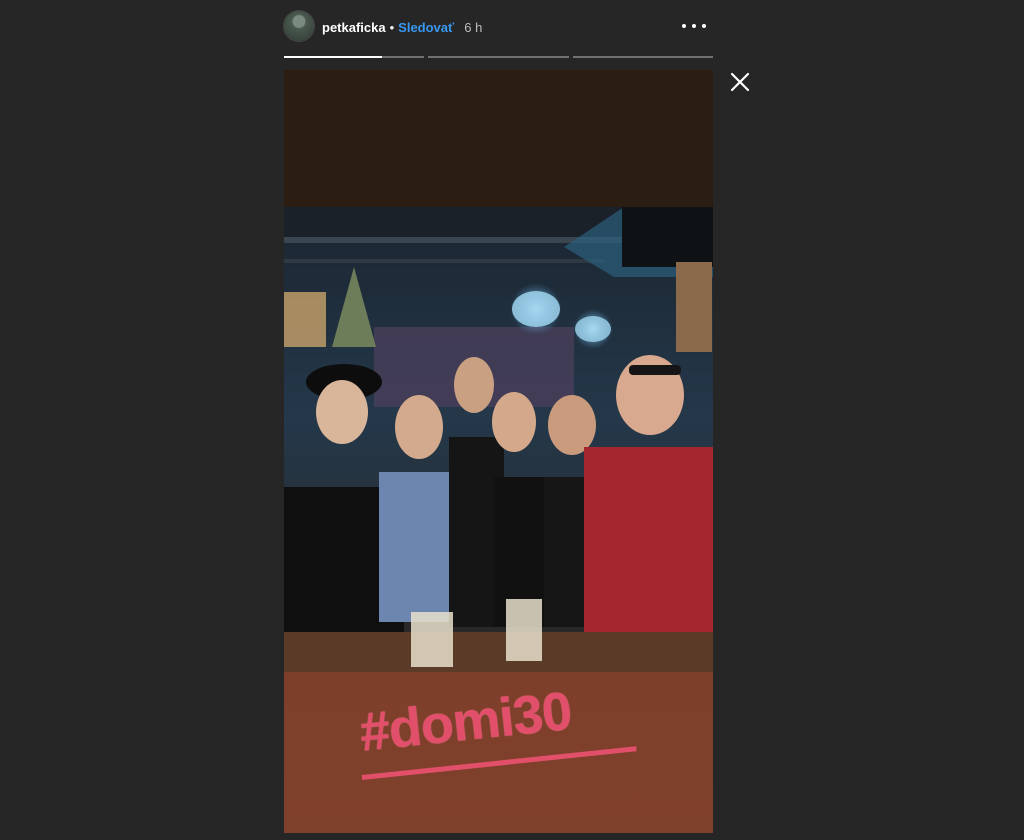  What do you see at coordinates (498, 138) in the screenshot?
I see `story-top-background` at bounding box center [498, 138].